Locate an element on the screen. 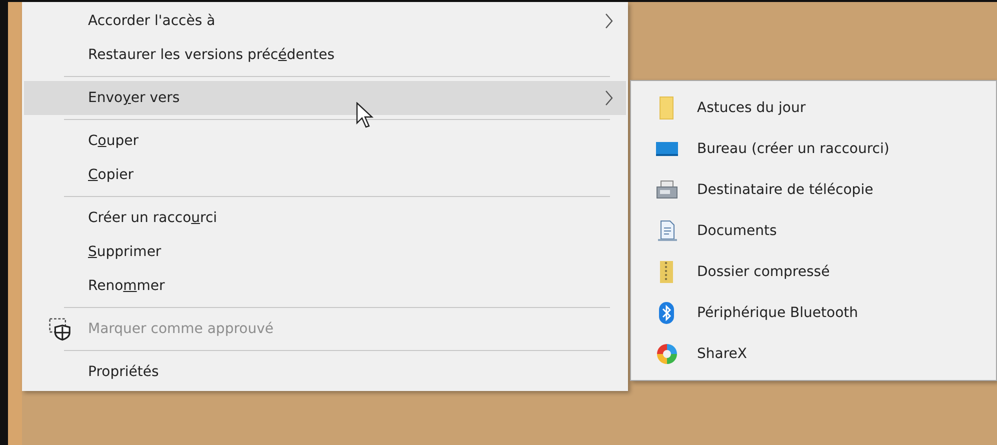 This screenshot has width=997, height=445. submenu-item: ShareX is located at coordinates (813, 353).